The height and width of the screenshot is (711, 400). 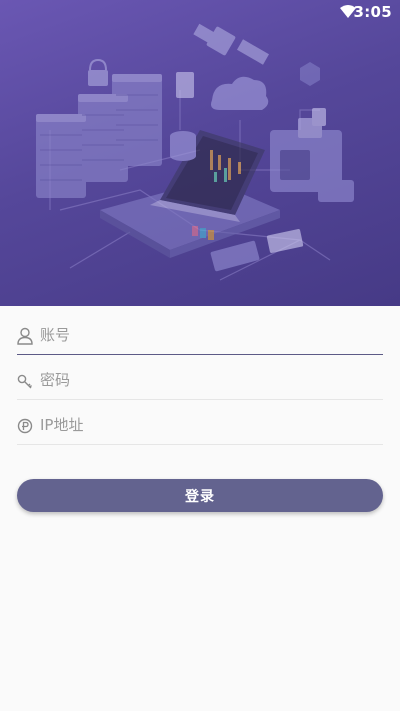 What do you see at coordinates (210, 380) in the screenshot?
I see `password-input` at bounding box center [210, 380].